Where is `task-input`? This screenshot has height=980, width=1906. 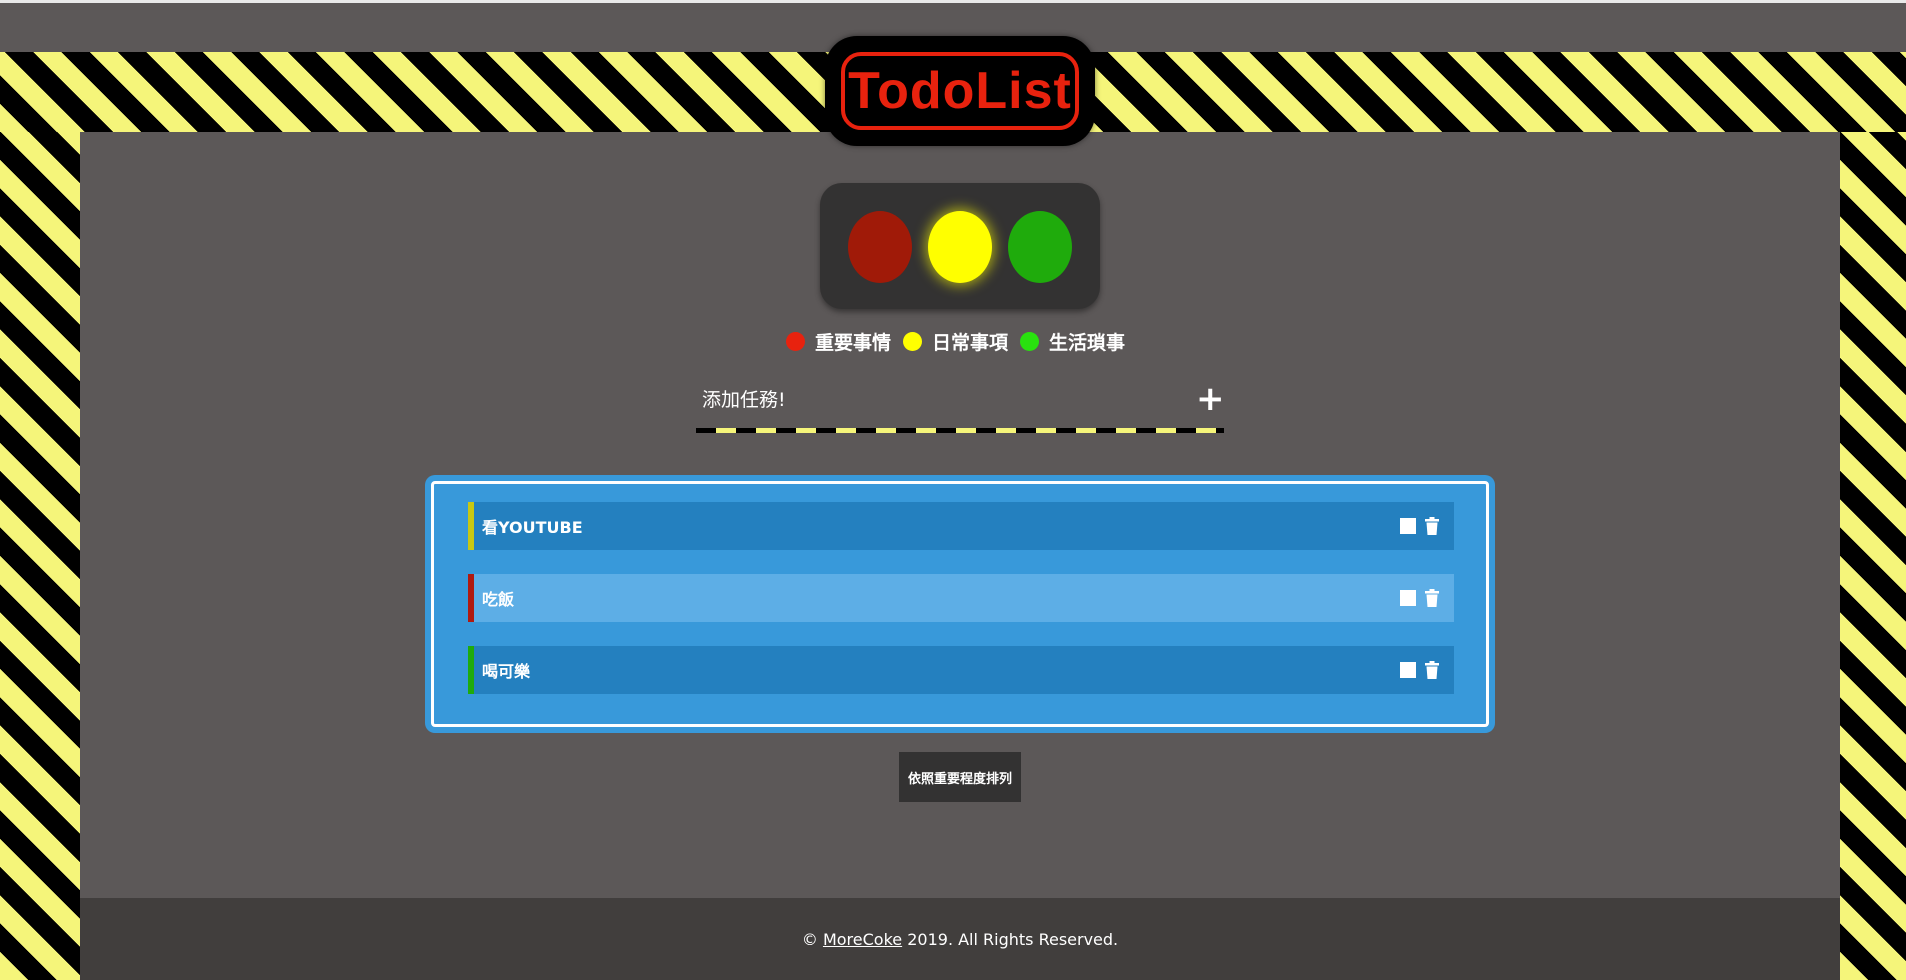
task-input is located at coordinates (931, 400).